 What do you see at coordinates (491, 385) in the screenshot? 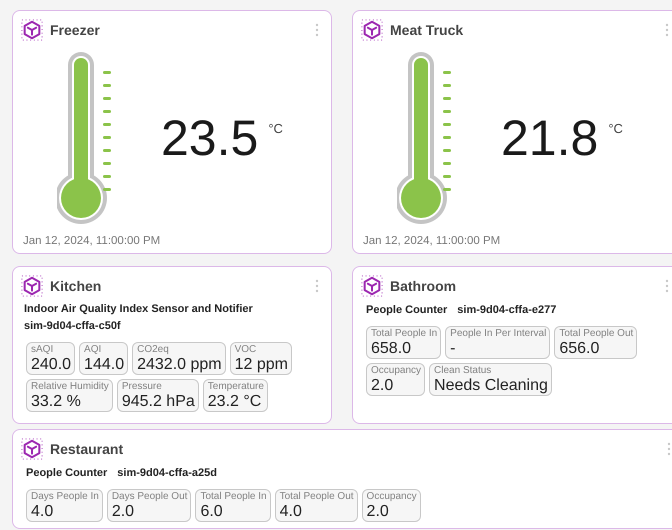
I see `metric-value: Needs Cleaning` at bounding box center [491, 385].